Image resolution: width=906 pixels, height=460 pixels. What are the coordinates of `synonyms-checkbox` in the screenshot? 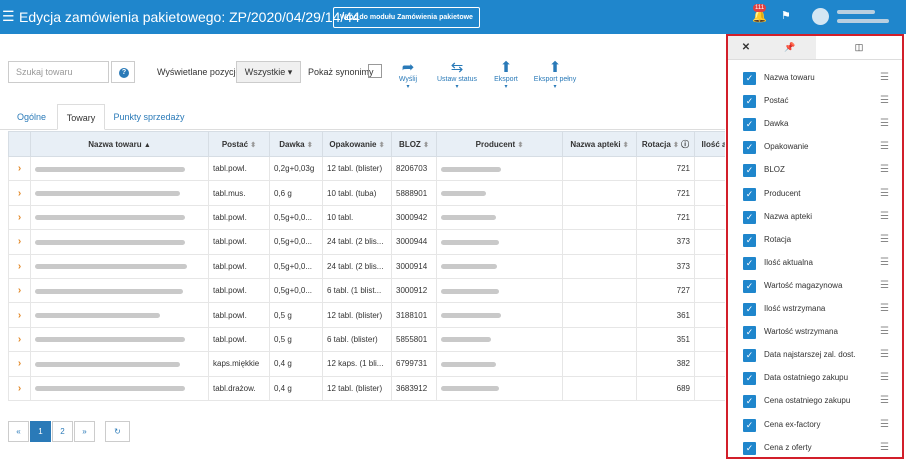 It's located at (375, 71).